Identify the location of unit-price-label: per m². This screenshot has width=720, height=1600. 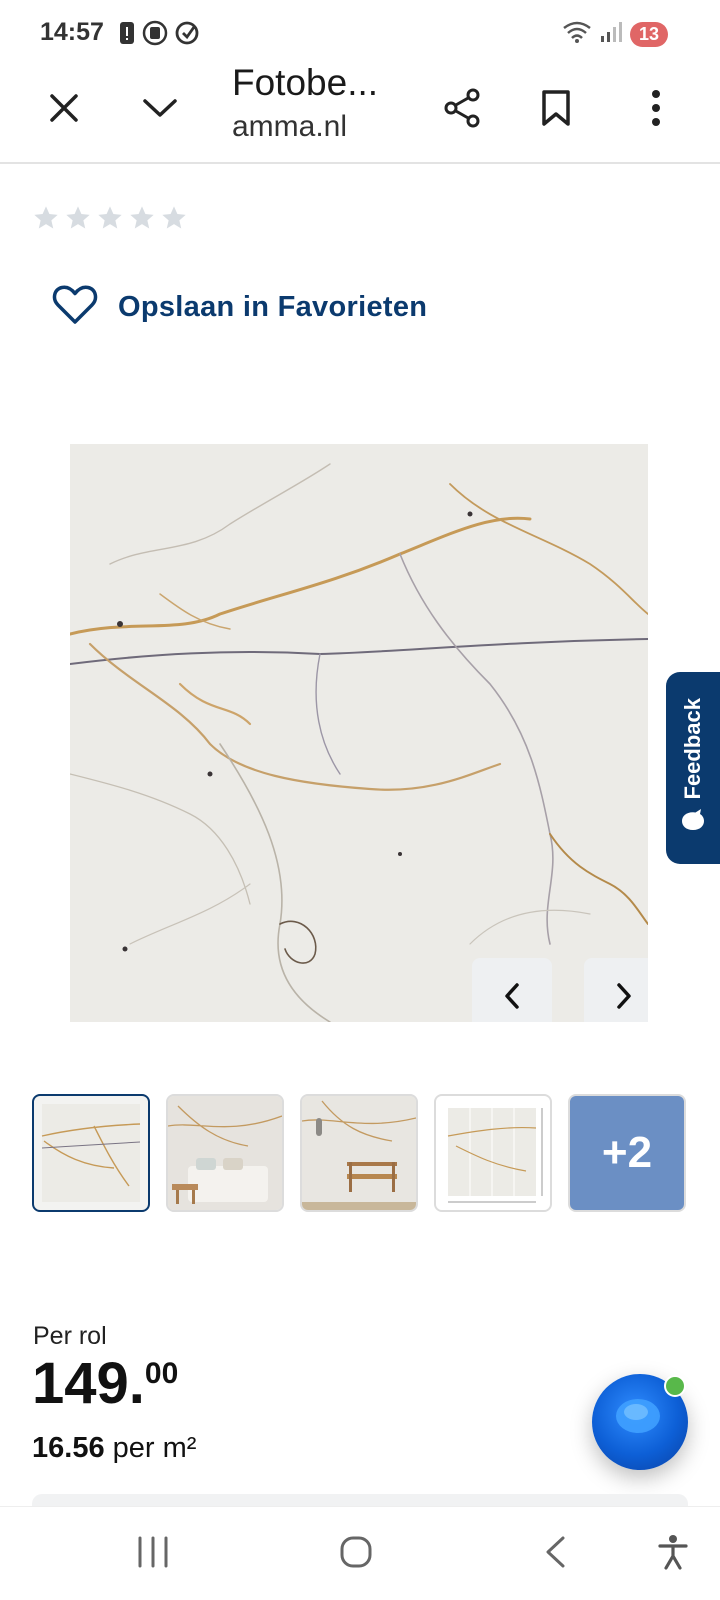
(154, 1448).